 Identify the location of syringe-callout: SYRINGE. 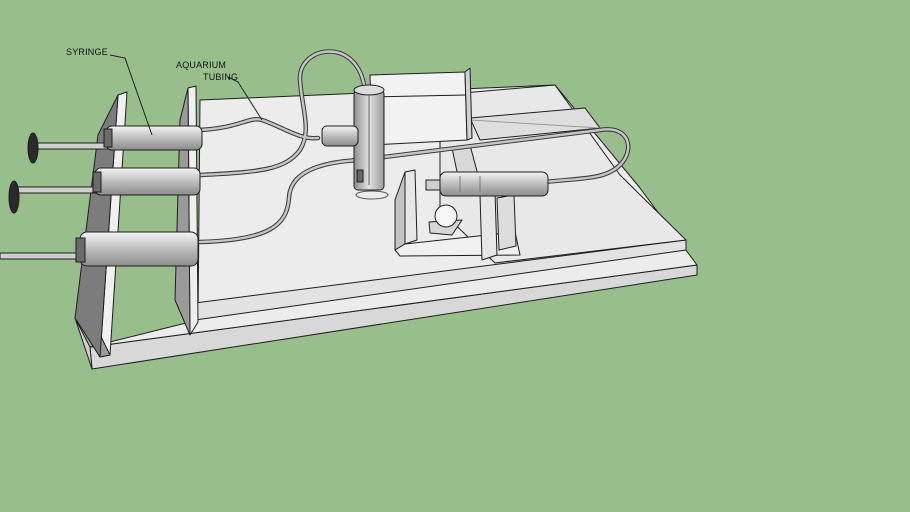
(87, 52).